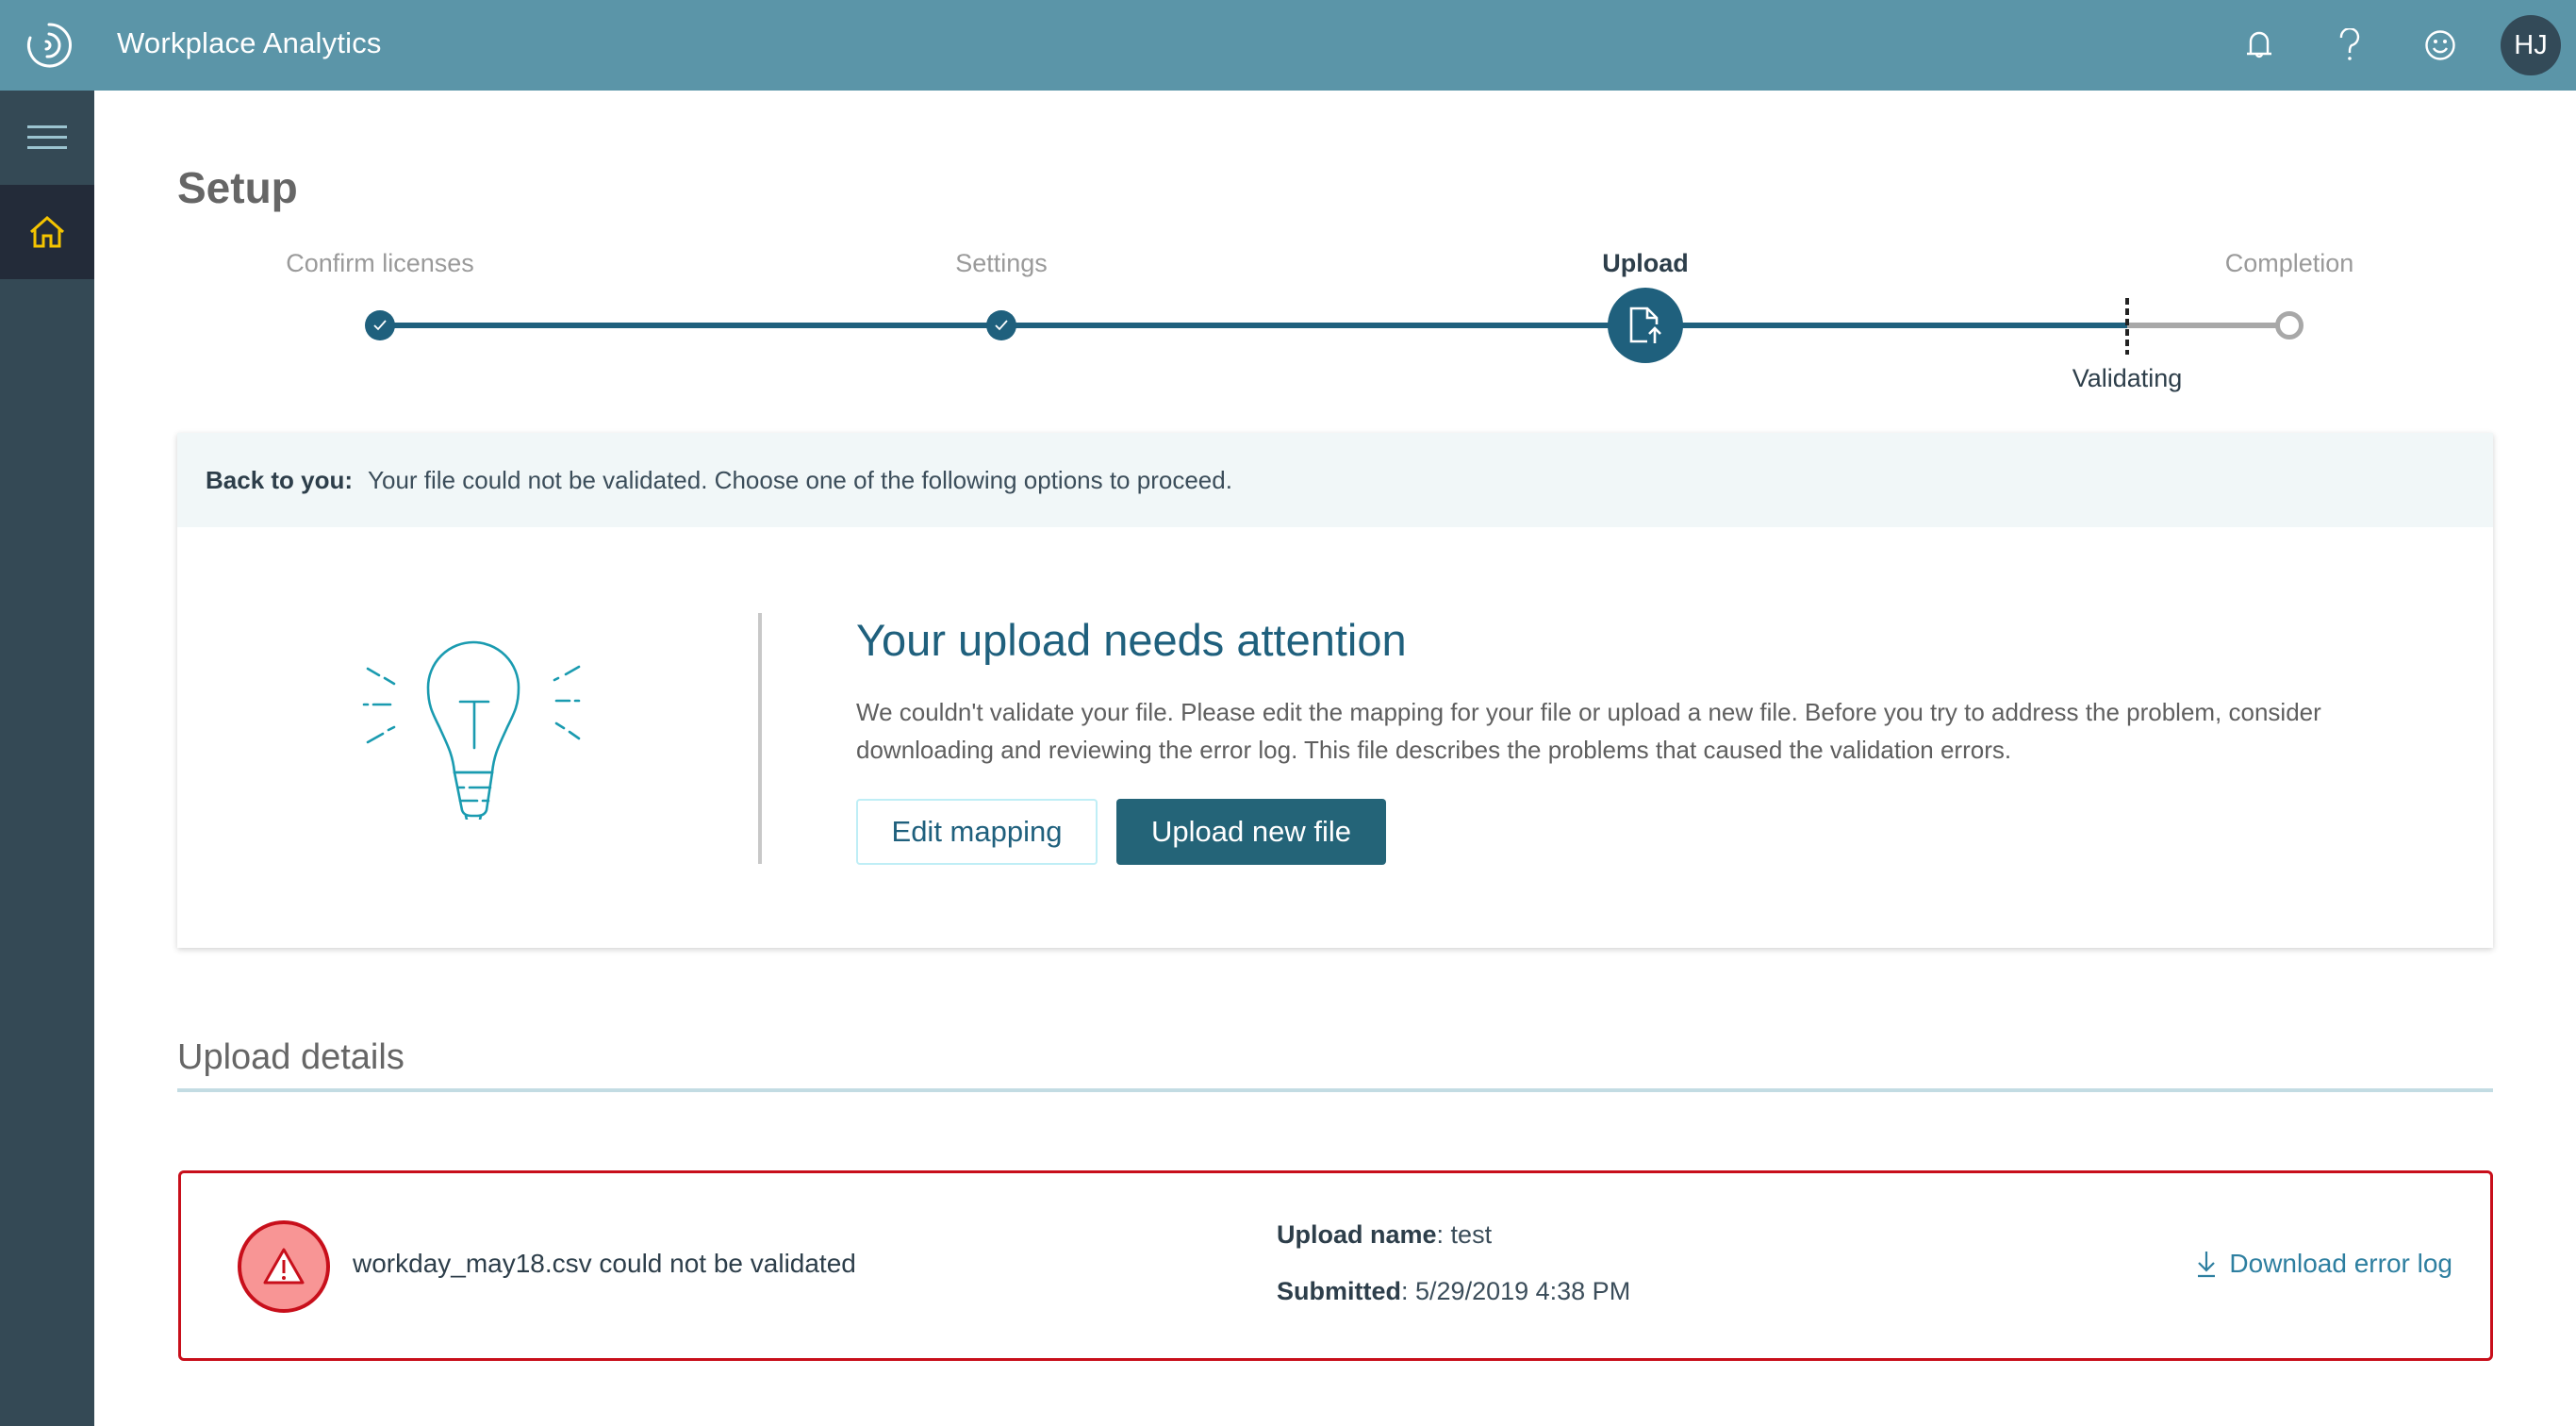 This screenshot has width=2576, height=1426. Describe the element at coordinates (47, 45) in the screenshot. I see `workplace-analytics-logo-icon` at that location.